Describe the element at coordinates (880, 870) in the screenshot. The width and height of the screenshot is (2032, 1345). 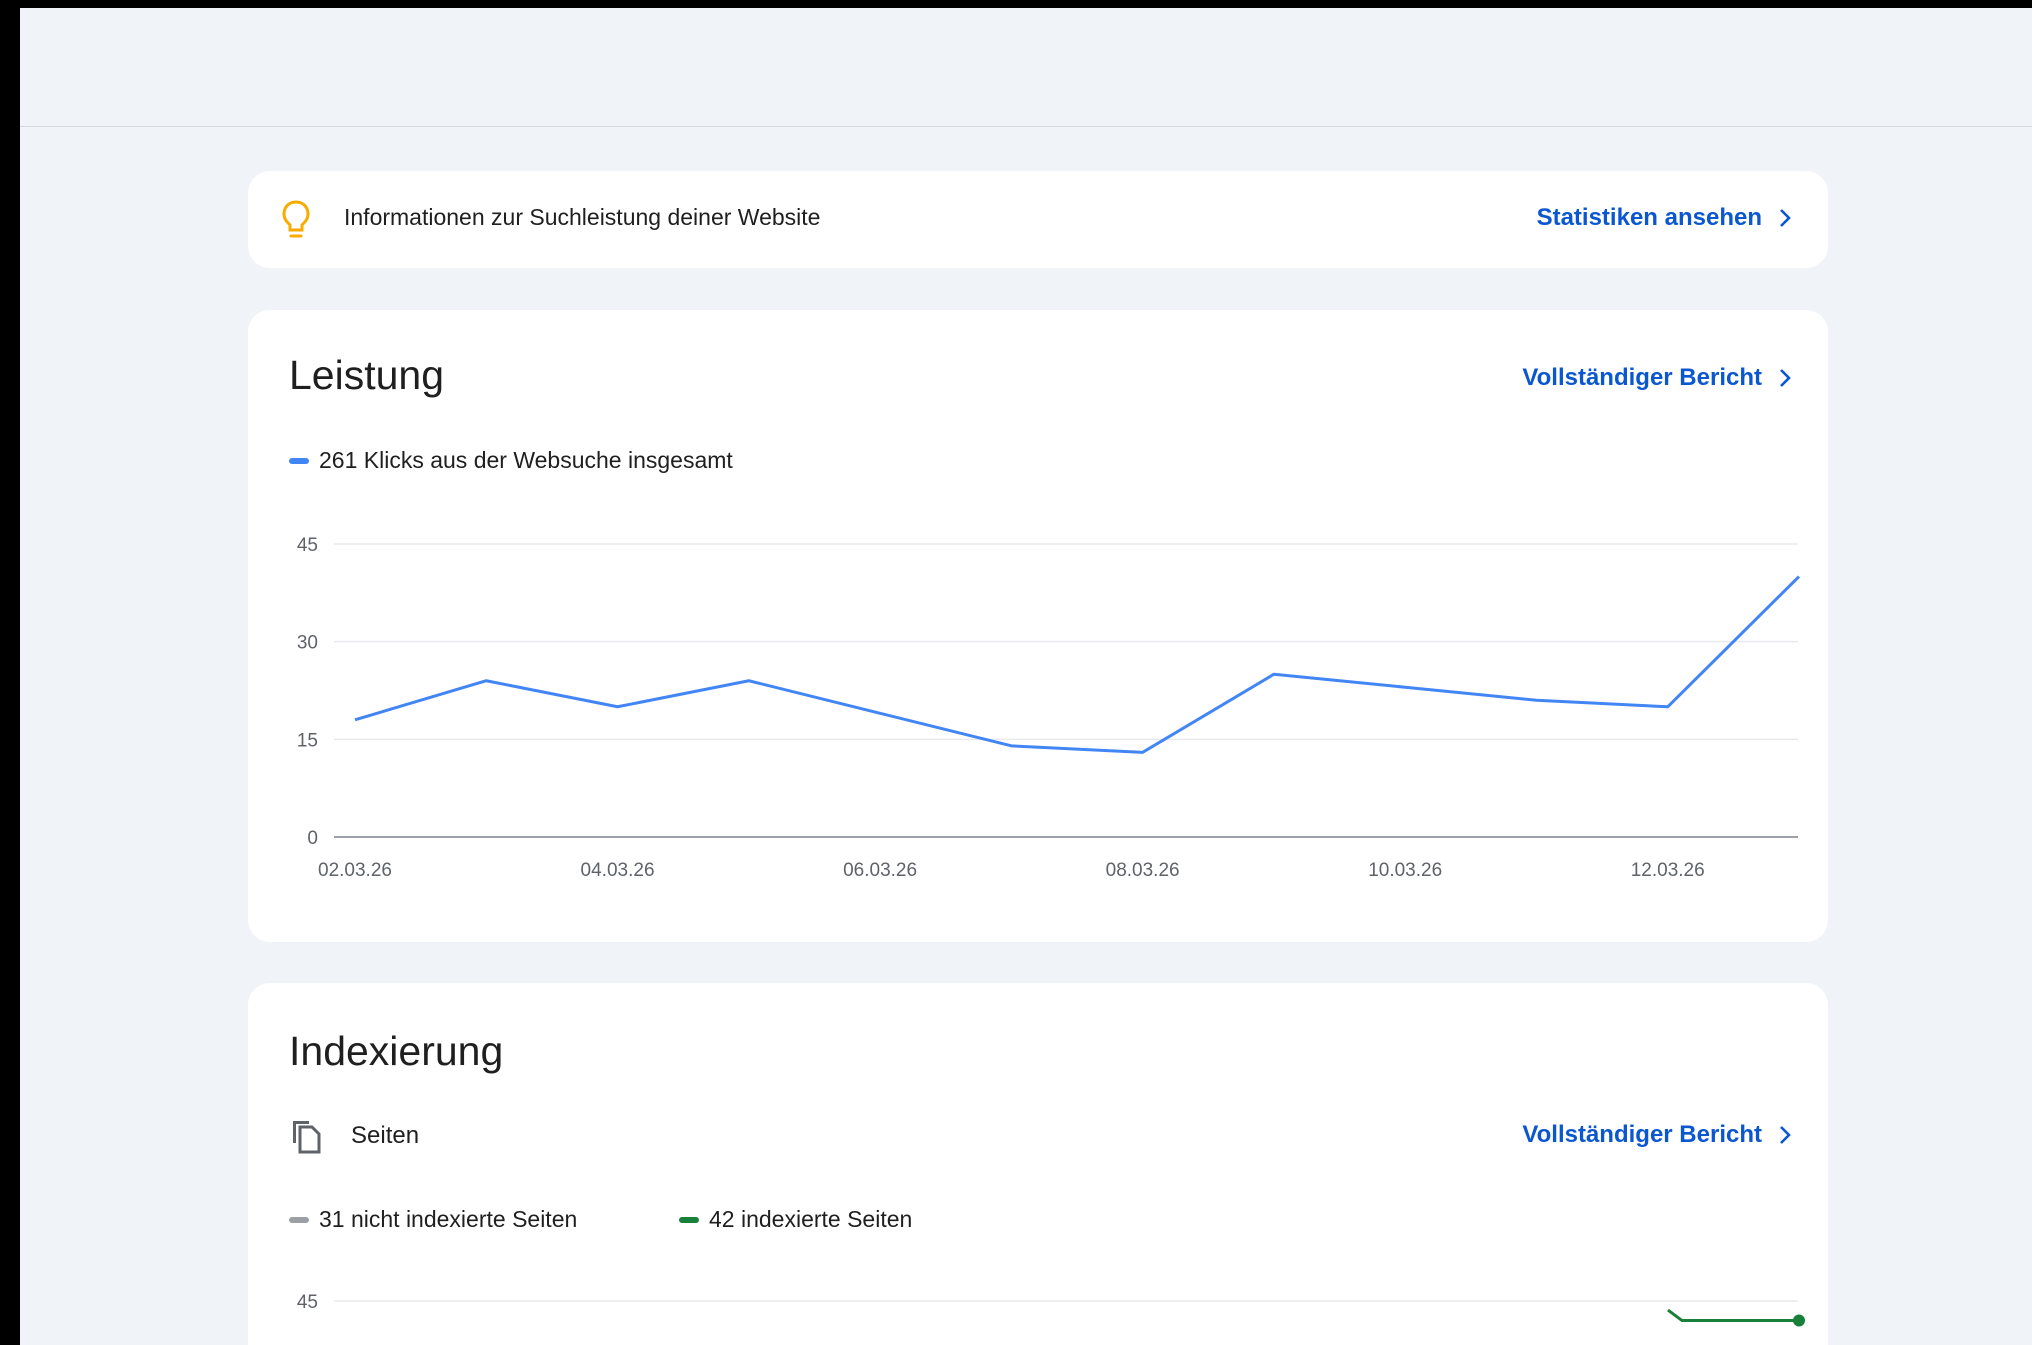
I see `x-tick-label: 06.03.26` at that location.